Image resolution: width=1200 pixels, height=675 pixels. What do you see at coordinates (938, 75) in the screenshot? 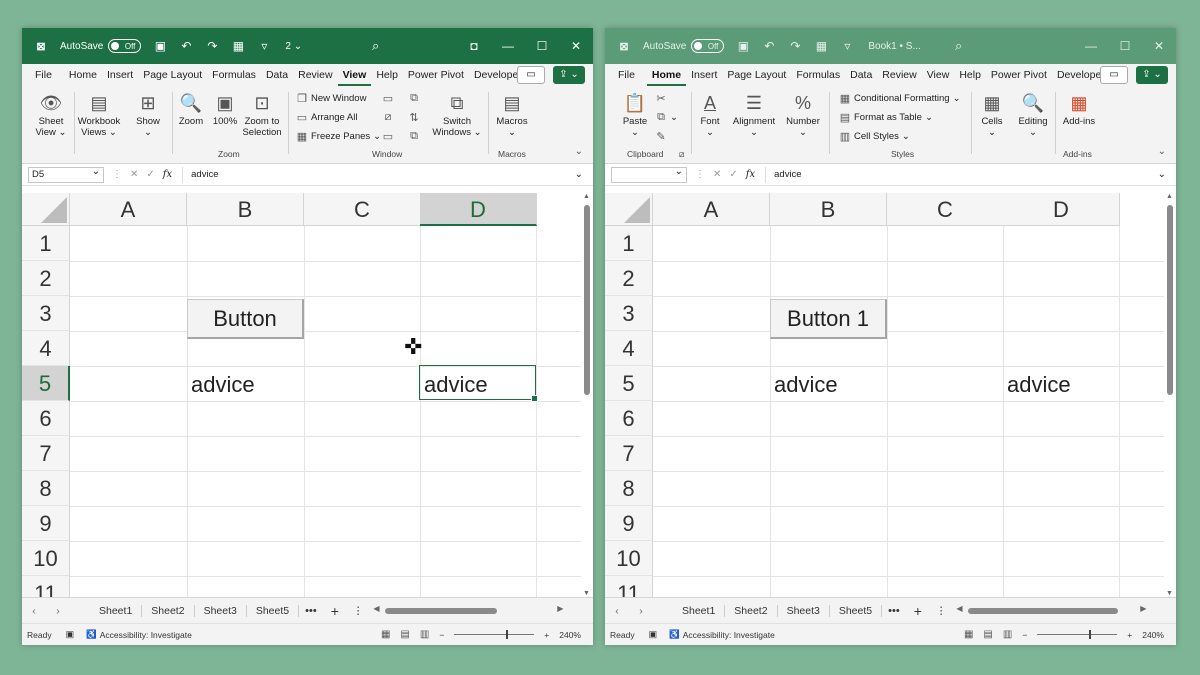
I see `tab-view: View` at bounding box center [938, 75].